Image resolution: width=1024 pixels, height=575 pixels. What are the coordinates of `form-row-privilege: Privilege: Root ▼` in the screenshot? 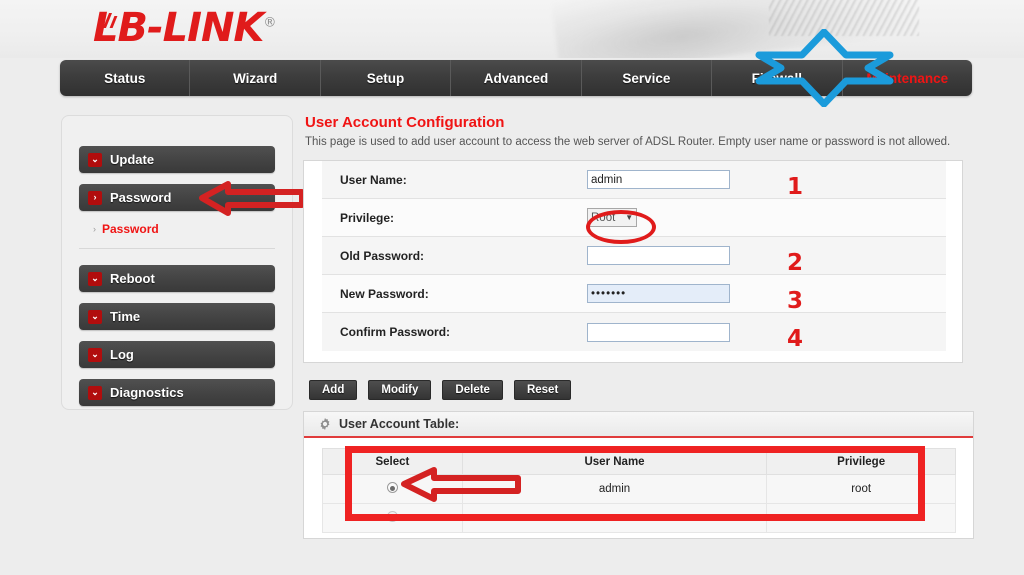 It's located at (634, 218).